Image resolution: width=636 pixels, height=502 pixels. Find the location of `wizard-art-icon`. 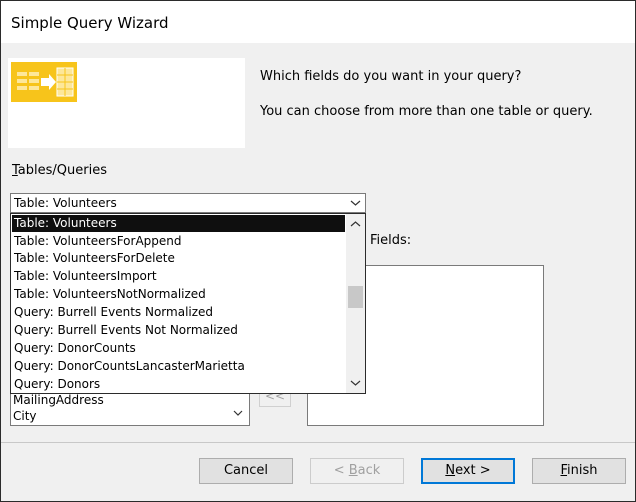

wizard-art-icon is located at coordinates (44, 82).